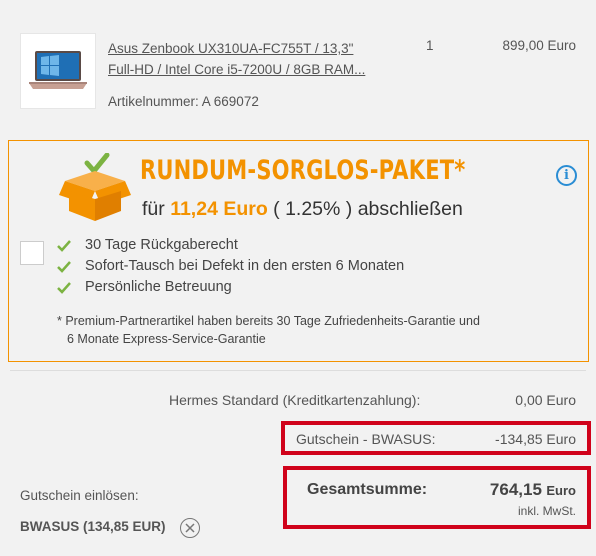 The height and width of the screenshot is (556, 596). Describe the element at coordinates (561, 490) in the screenshot. I see `total-currency: Euro` at that location.